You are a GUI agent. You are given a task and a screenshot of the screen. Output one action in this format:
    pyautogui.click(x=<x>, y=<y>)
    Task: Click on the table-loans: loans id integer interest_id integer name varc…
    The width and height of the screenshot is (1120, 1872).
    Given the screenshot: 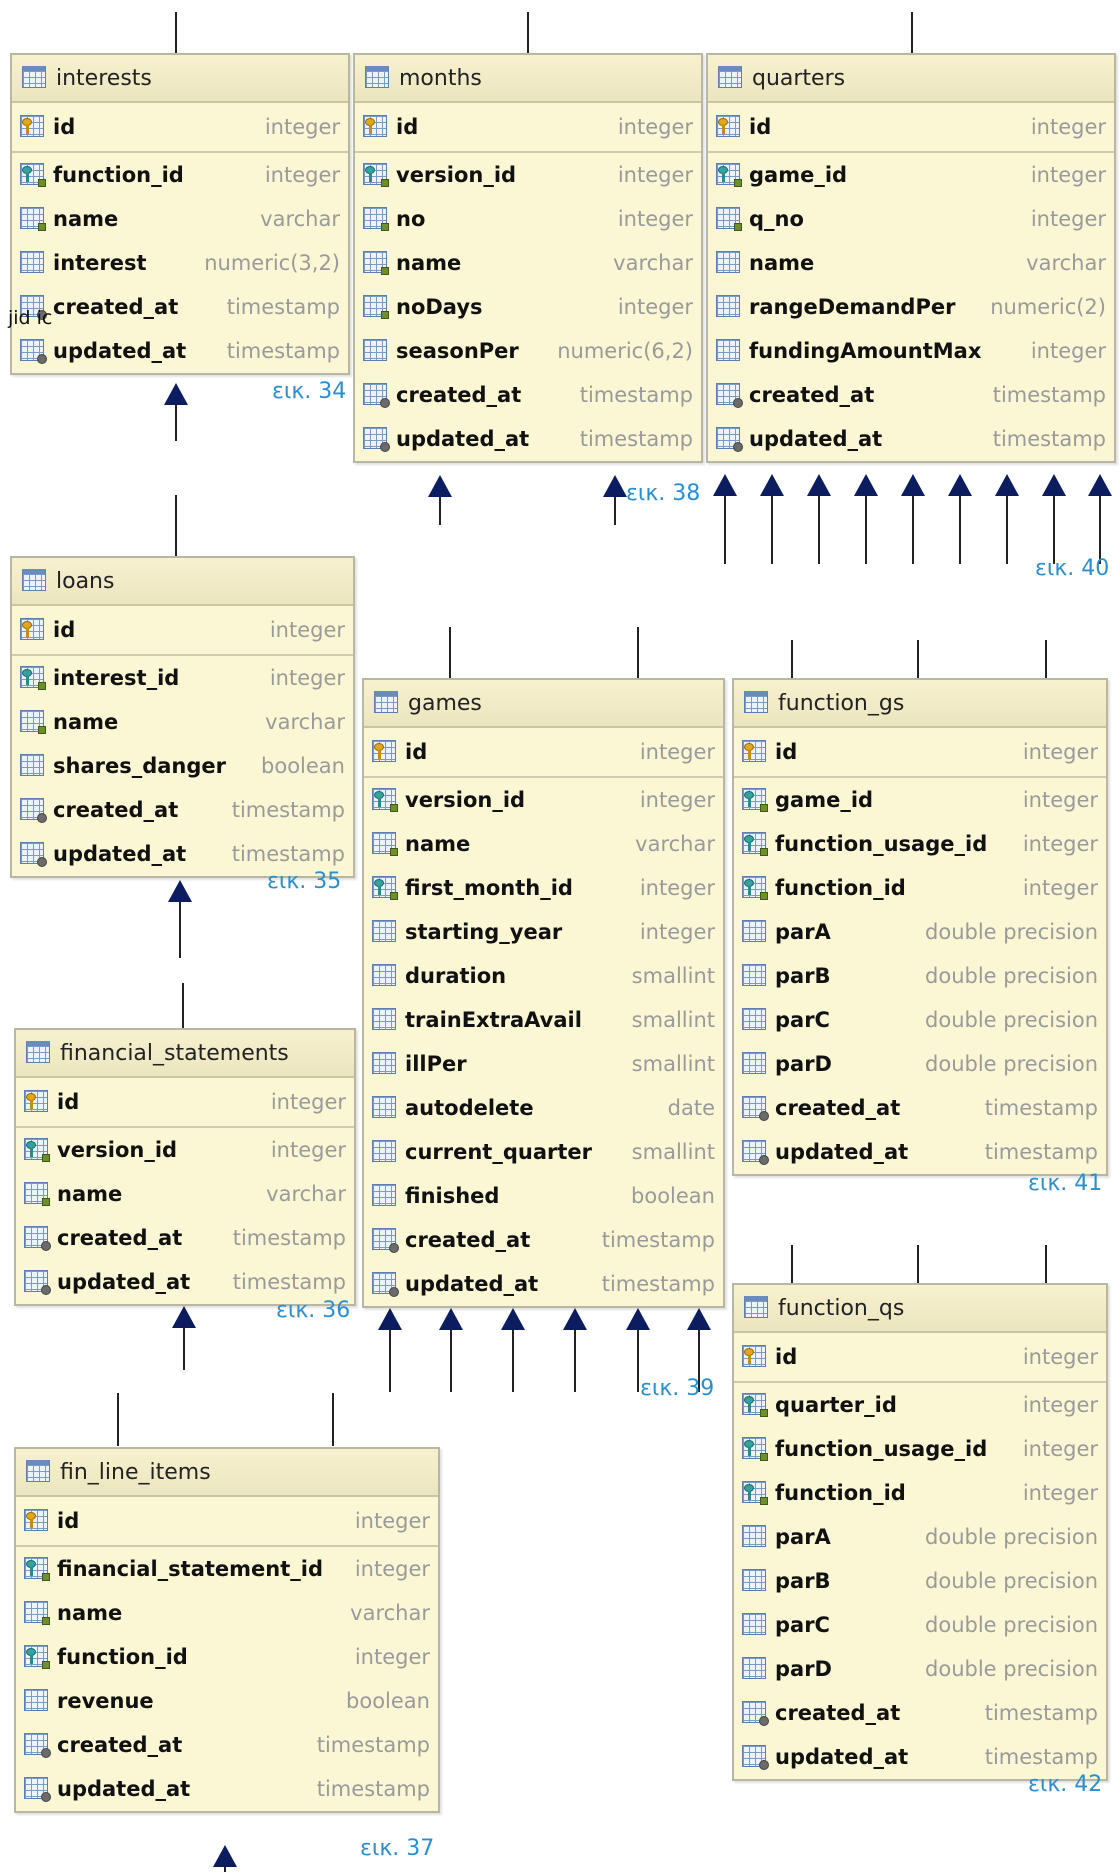 What is the action you would take?
    pyautogui.click(x=182, y=717)
    